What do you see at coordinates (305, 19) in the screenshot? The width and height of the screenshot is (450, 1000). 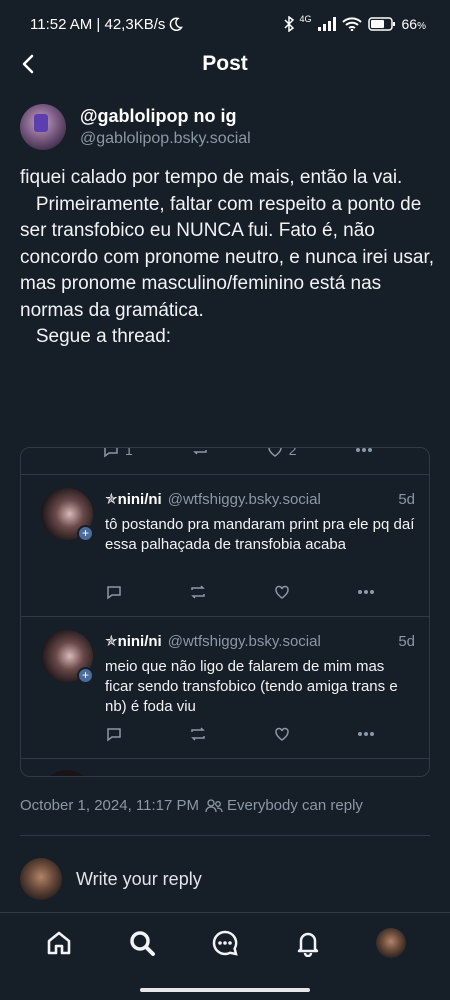 I see `network-label: 4G` at bounding box center [305, 19].